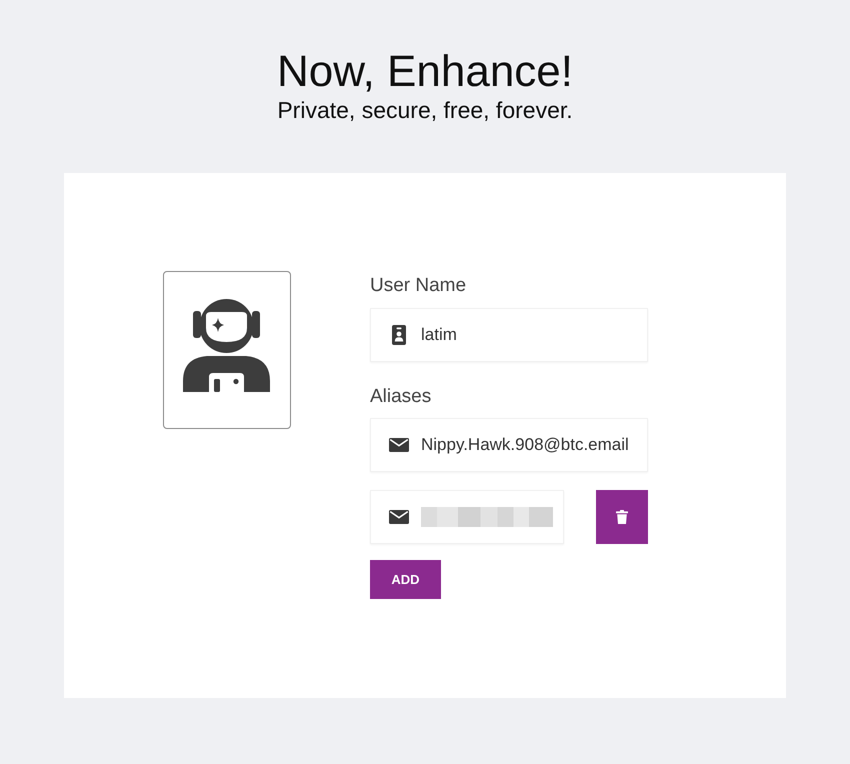 The height and width of the screenshot is (764, 850). Describe the element at coordinates (509, 335) in the screenshot. I see `username-field: latim` at that location.